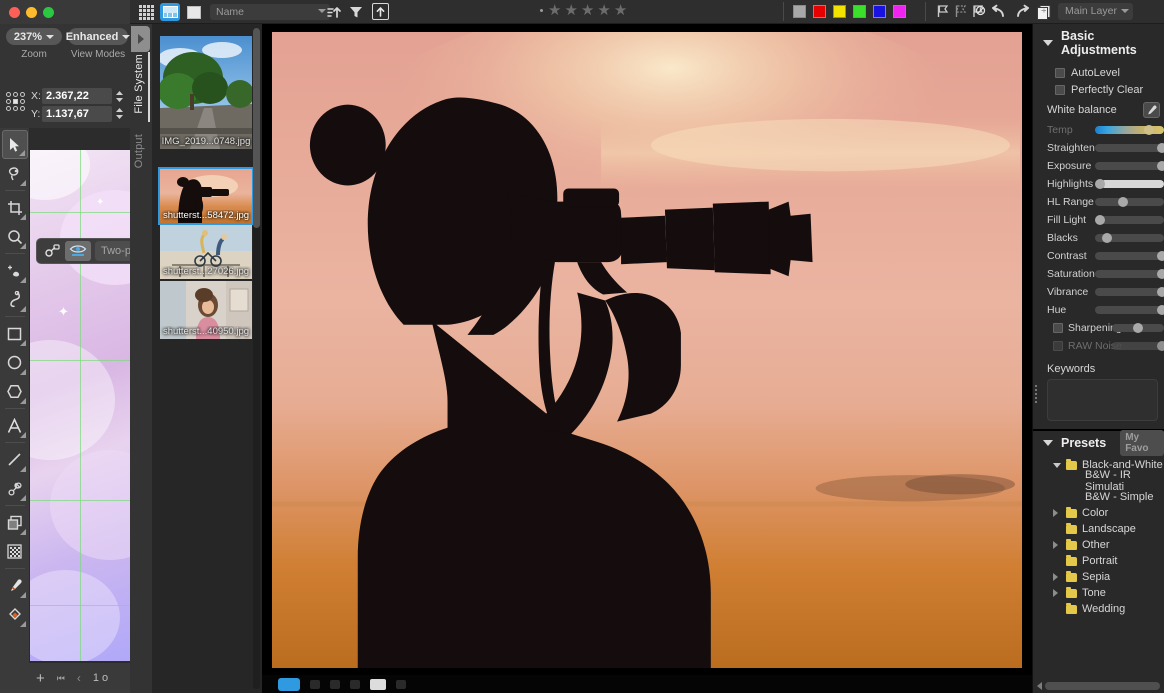 This screenshot has width=1164, height=693. I want to click on slider-track-fill-light, so click(1129, 220).